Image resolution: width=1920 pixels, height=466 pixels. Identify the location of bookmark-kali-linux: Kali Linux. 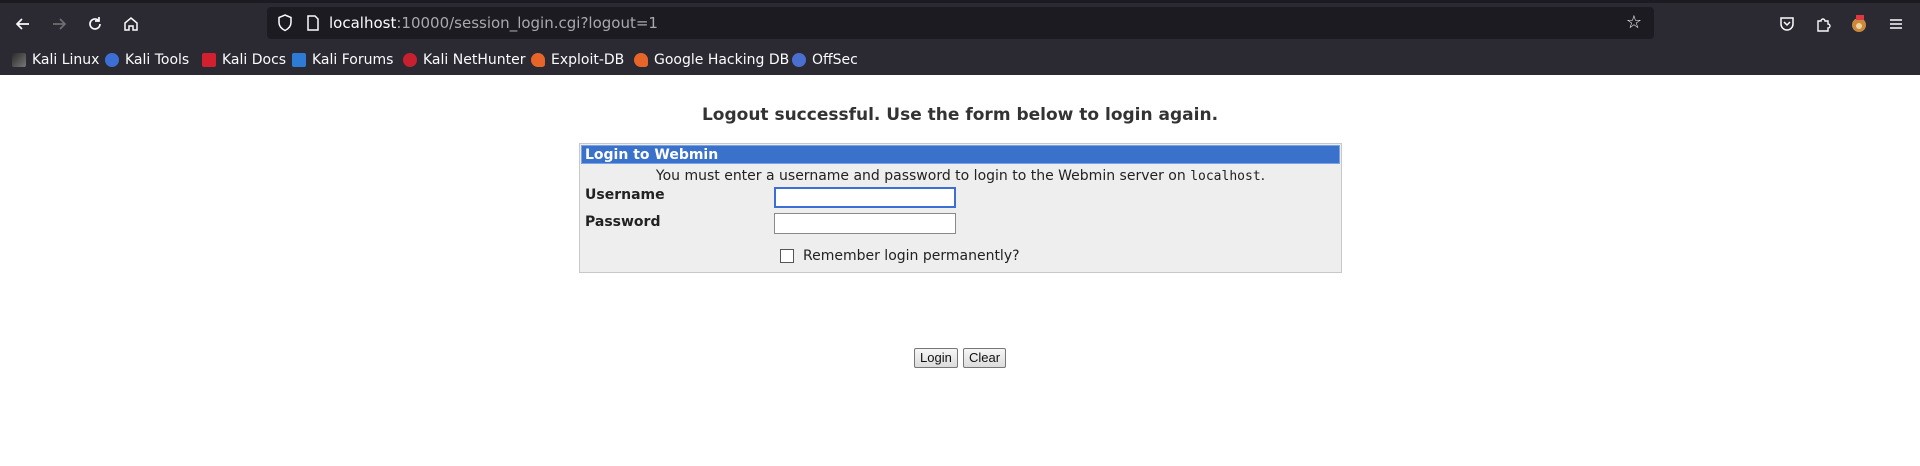
(55, 60).